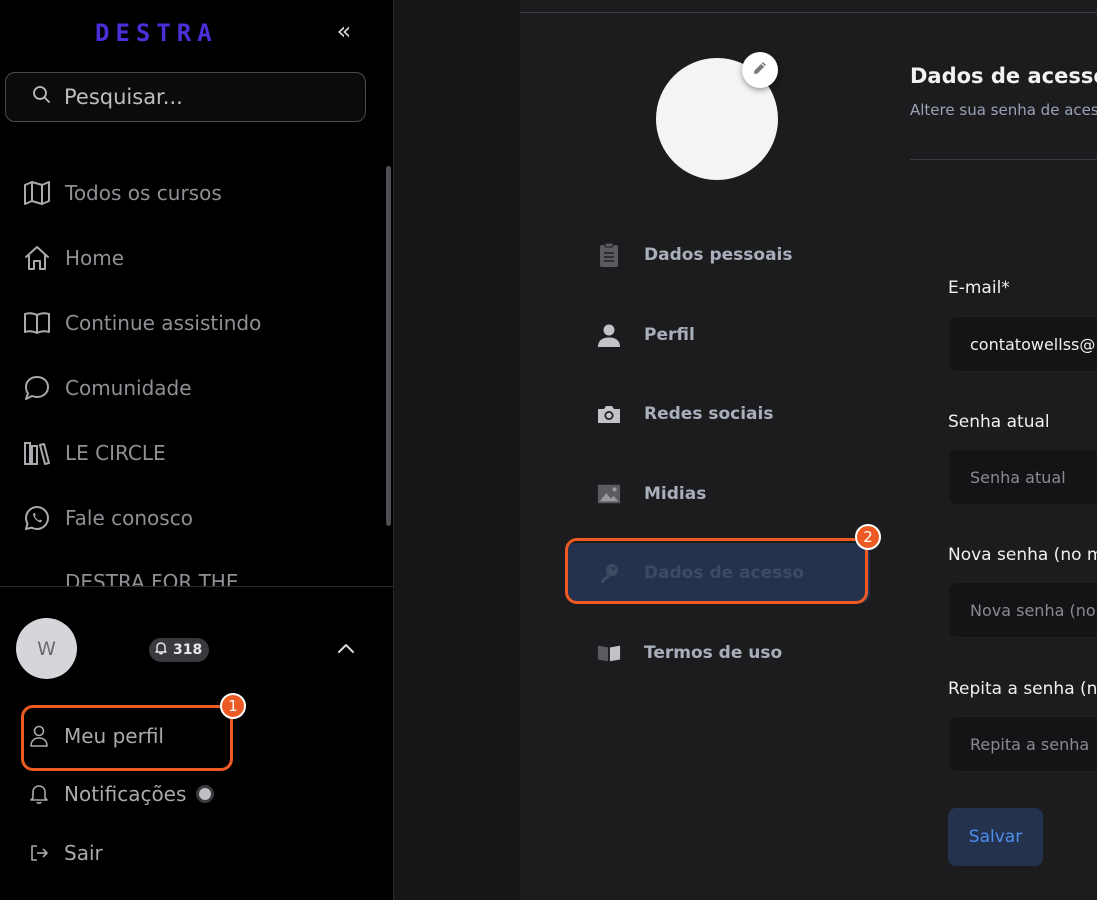 The width and height of the screenshot is (1097, 900). I want to click on pencil-icon, so click(760, 70).